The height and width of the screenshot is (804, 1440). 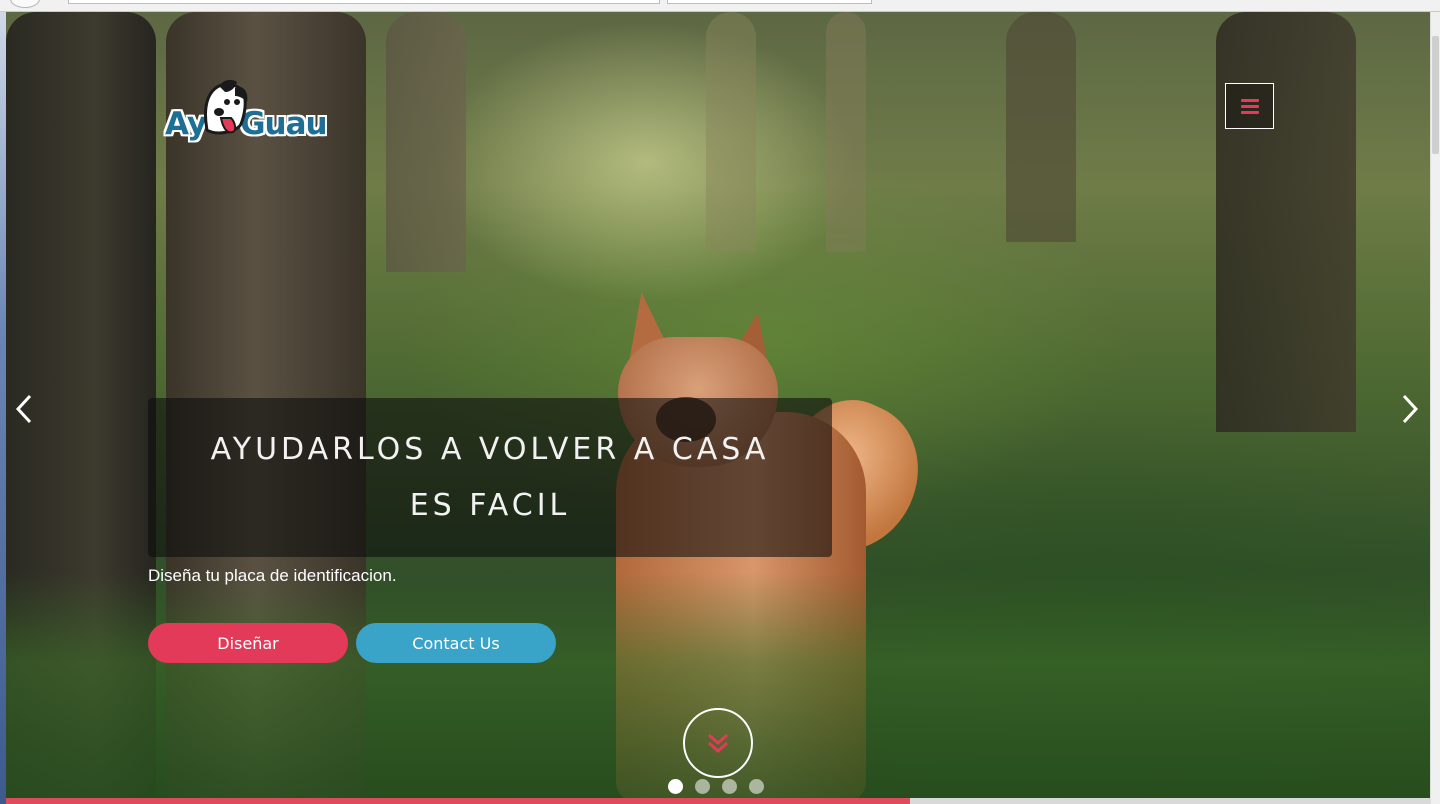 I want to click on double-chevron-down-icon, so click(x=718, y=743).